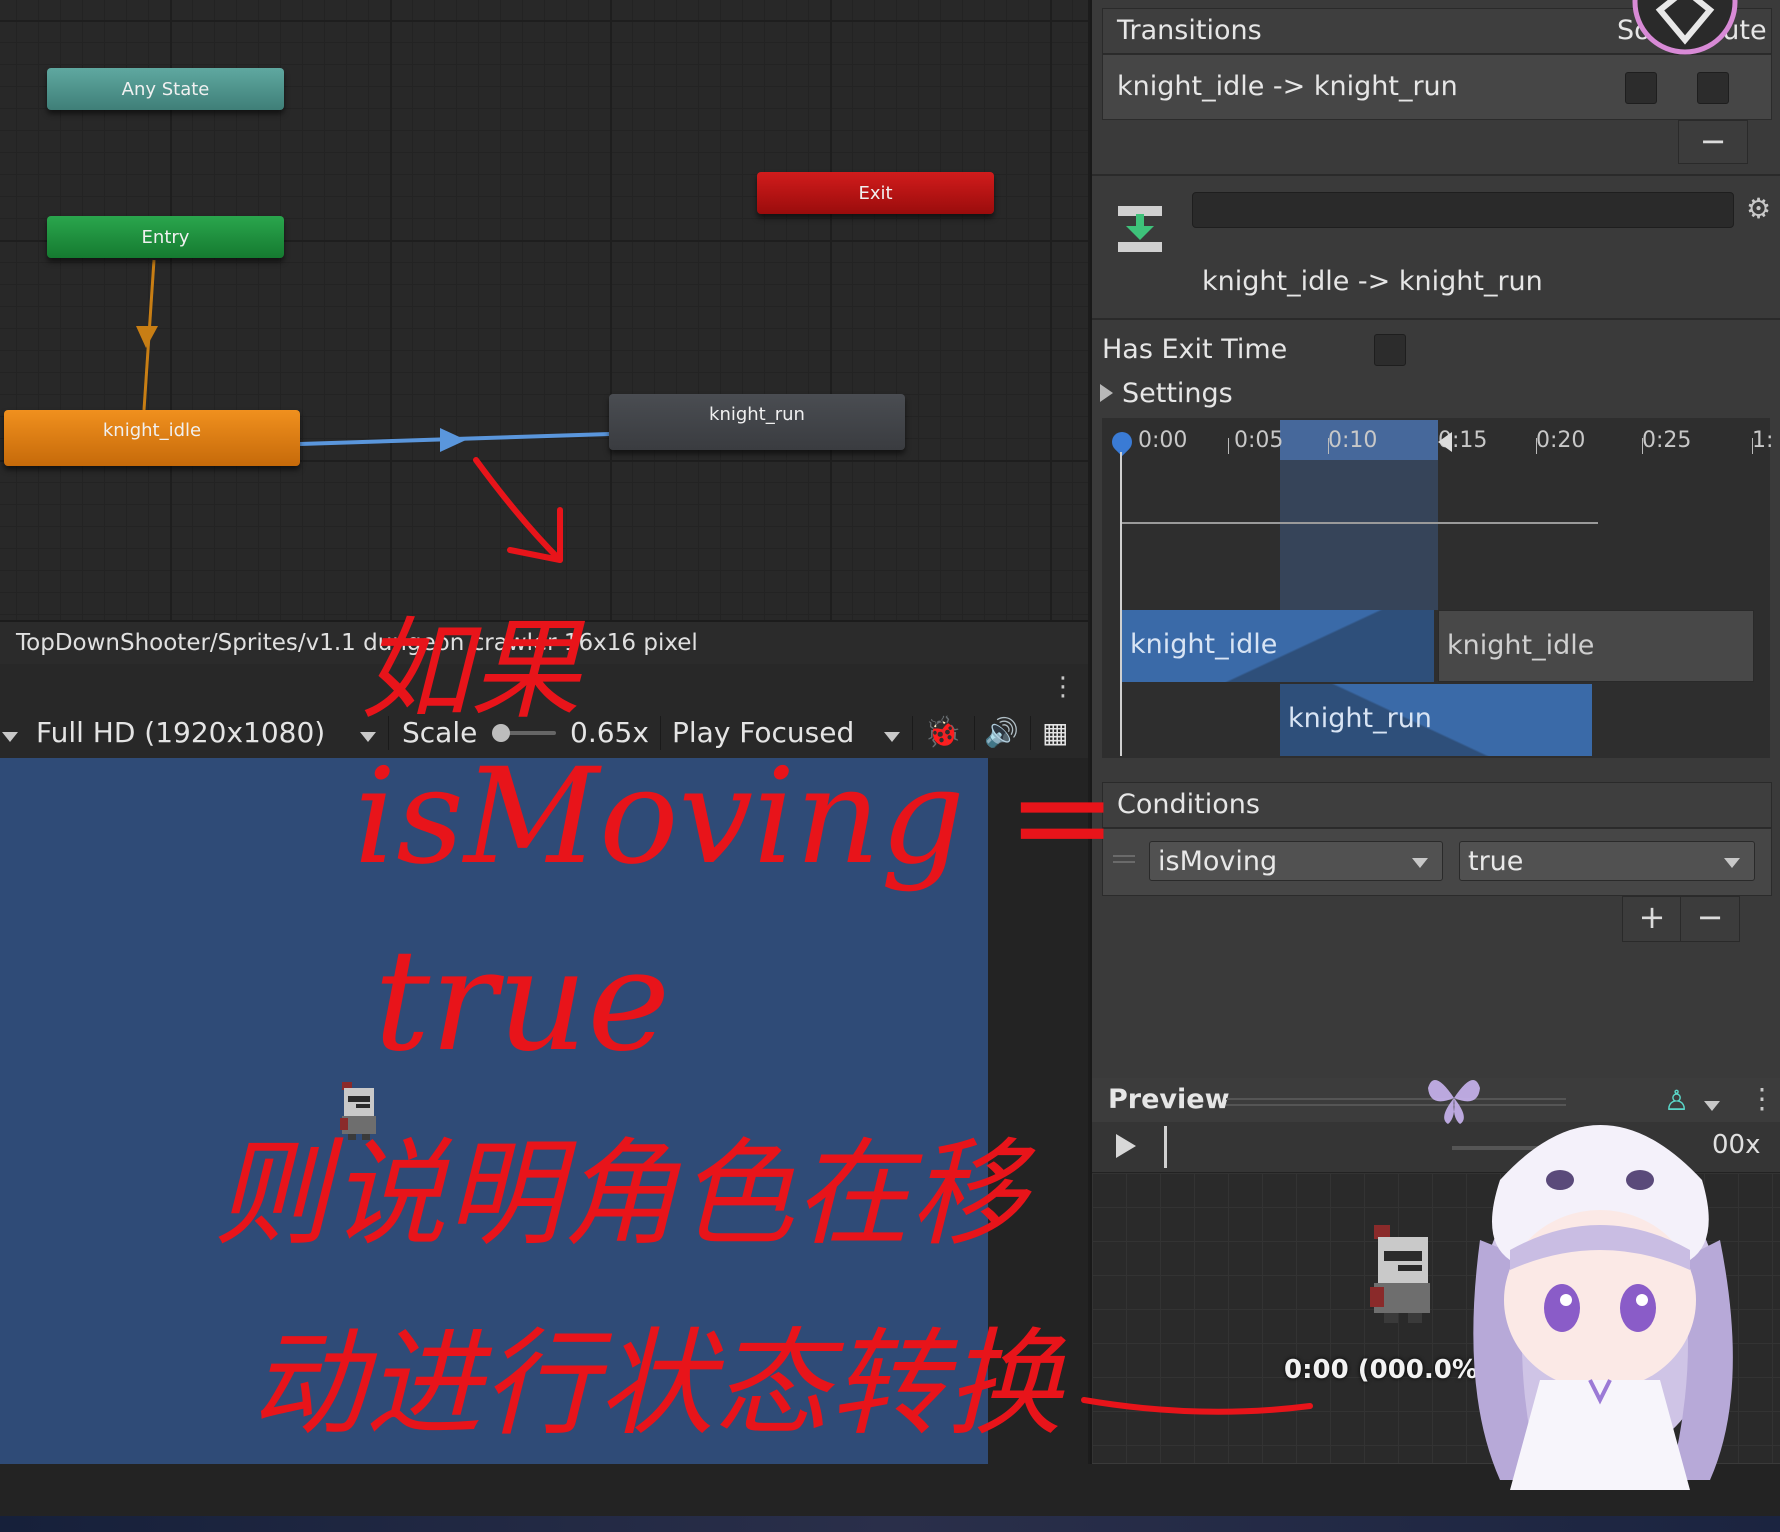  Describe the element at coordinates (1685, 27) in the screenshot. I see `logo-overlay-icon` at that location.